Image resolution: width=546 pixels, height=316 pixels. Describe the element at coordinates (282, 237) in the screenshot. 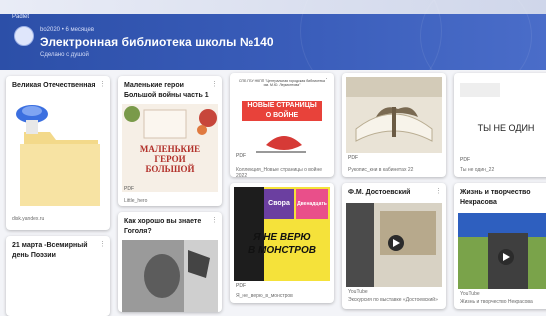

I see `book-title-line: Я НЕ ВЕРЮ` at that location.